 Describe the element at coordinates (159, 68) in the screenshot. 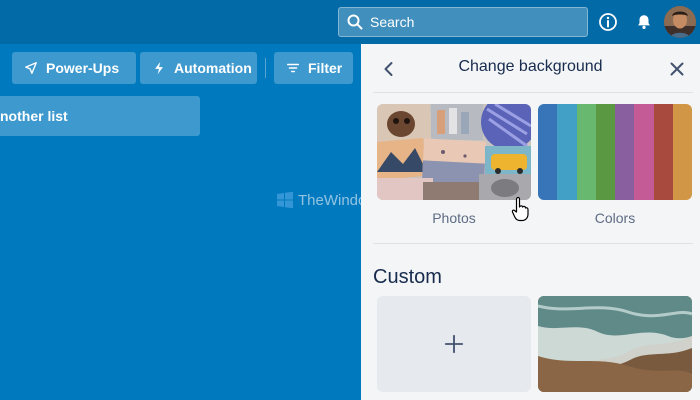

I see `lightning-icon` at that location.